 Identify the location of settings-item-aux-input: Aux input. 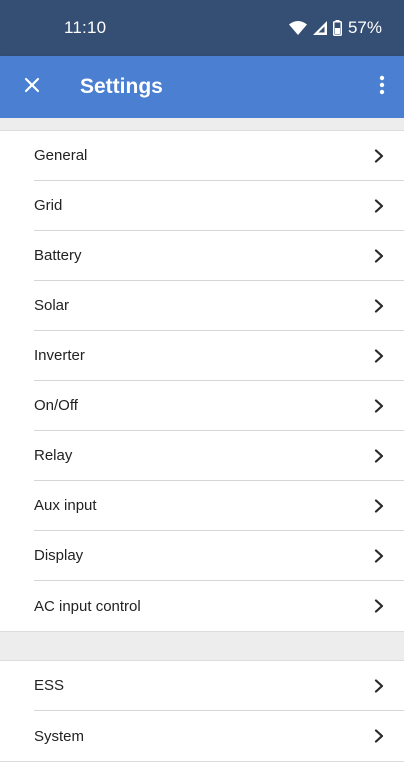
(219, 506).